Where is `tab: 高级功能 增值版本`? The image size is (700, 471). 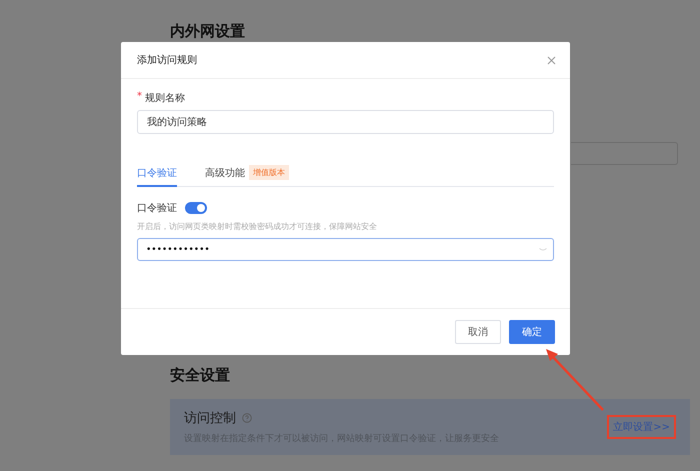
tab: 高级功能 增值版本 is located at coordinates (247, 175).